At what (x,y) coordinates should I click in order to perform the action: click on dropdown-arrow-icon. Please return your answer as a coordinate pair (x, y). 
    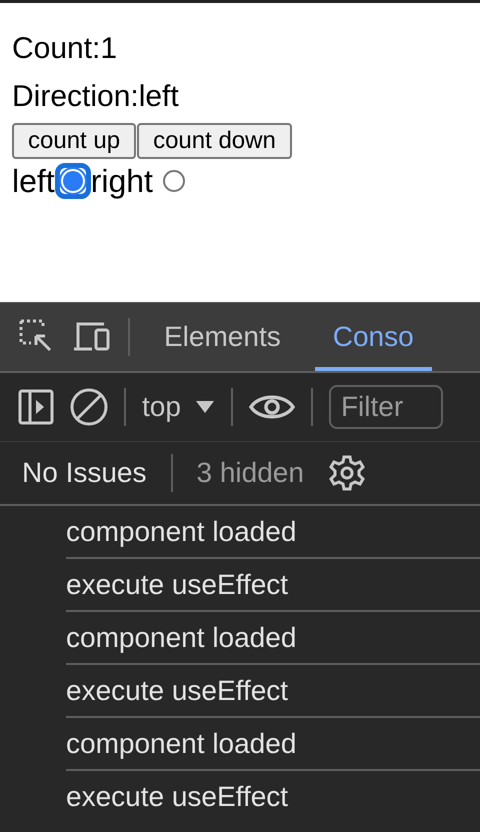
    Looking at the image, I should click on (204, 407).